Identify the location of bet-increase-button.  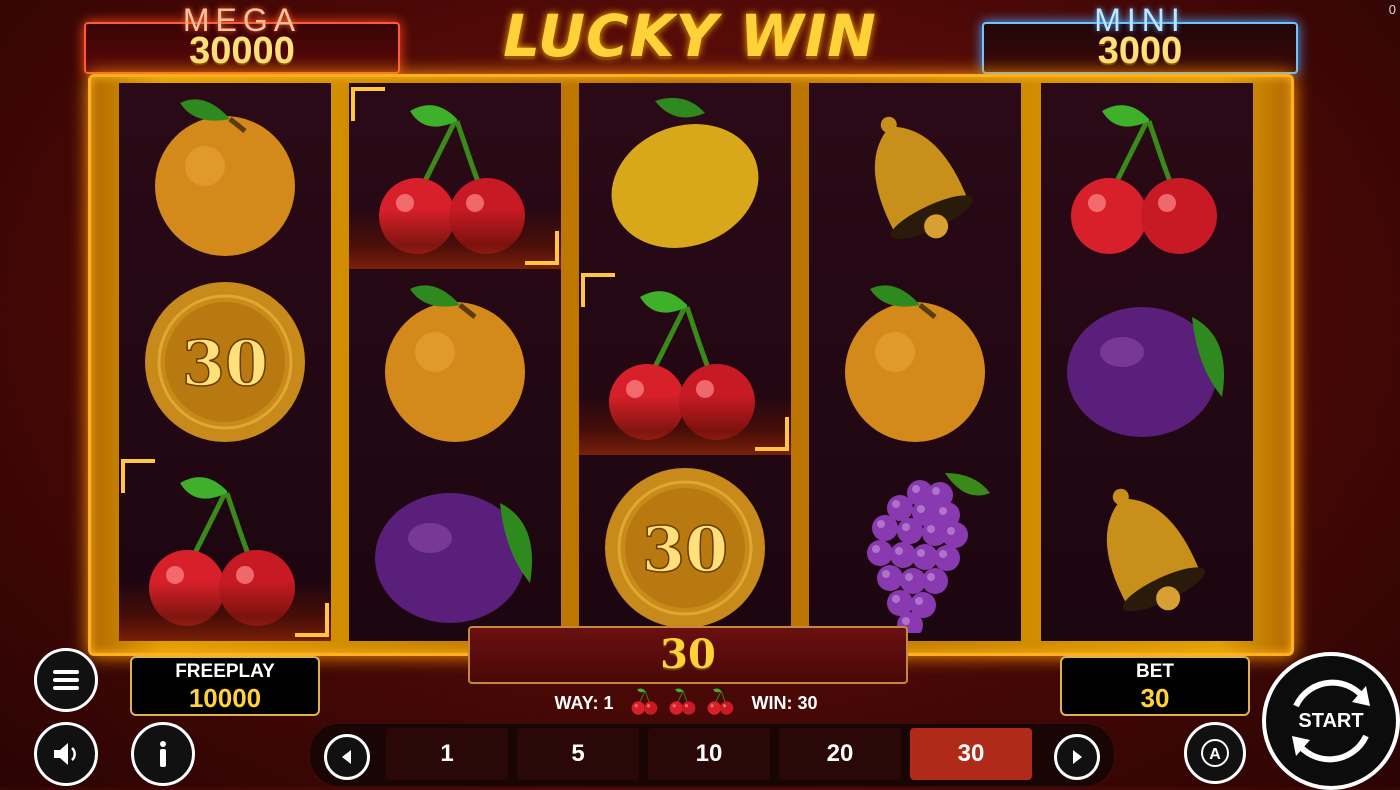
(1077, 757).